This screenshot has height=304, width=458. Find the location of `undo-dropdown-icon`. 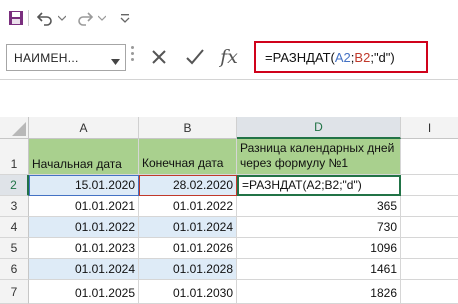

undo-dropdown-icon is located at coordinates (62, 18).